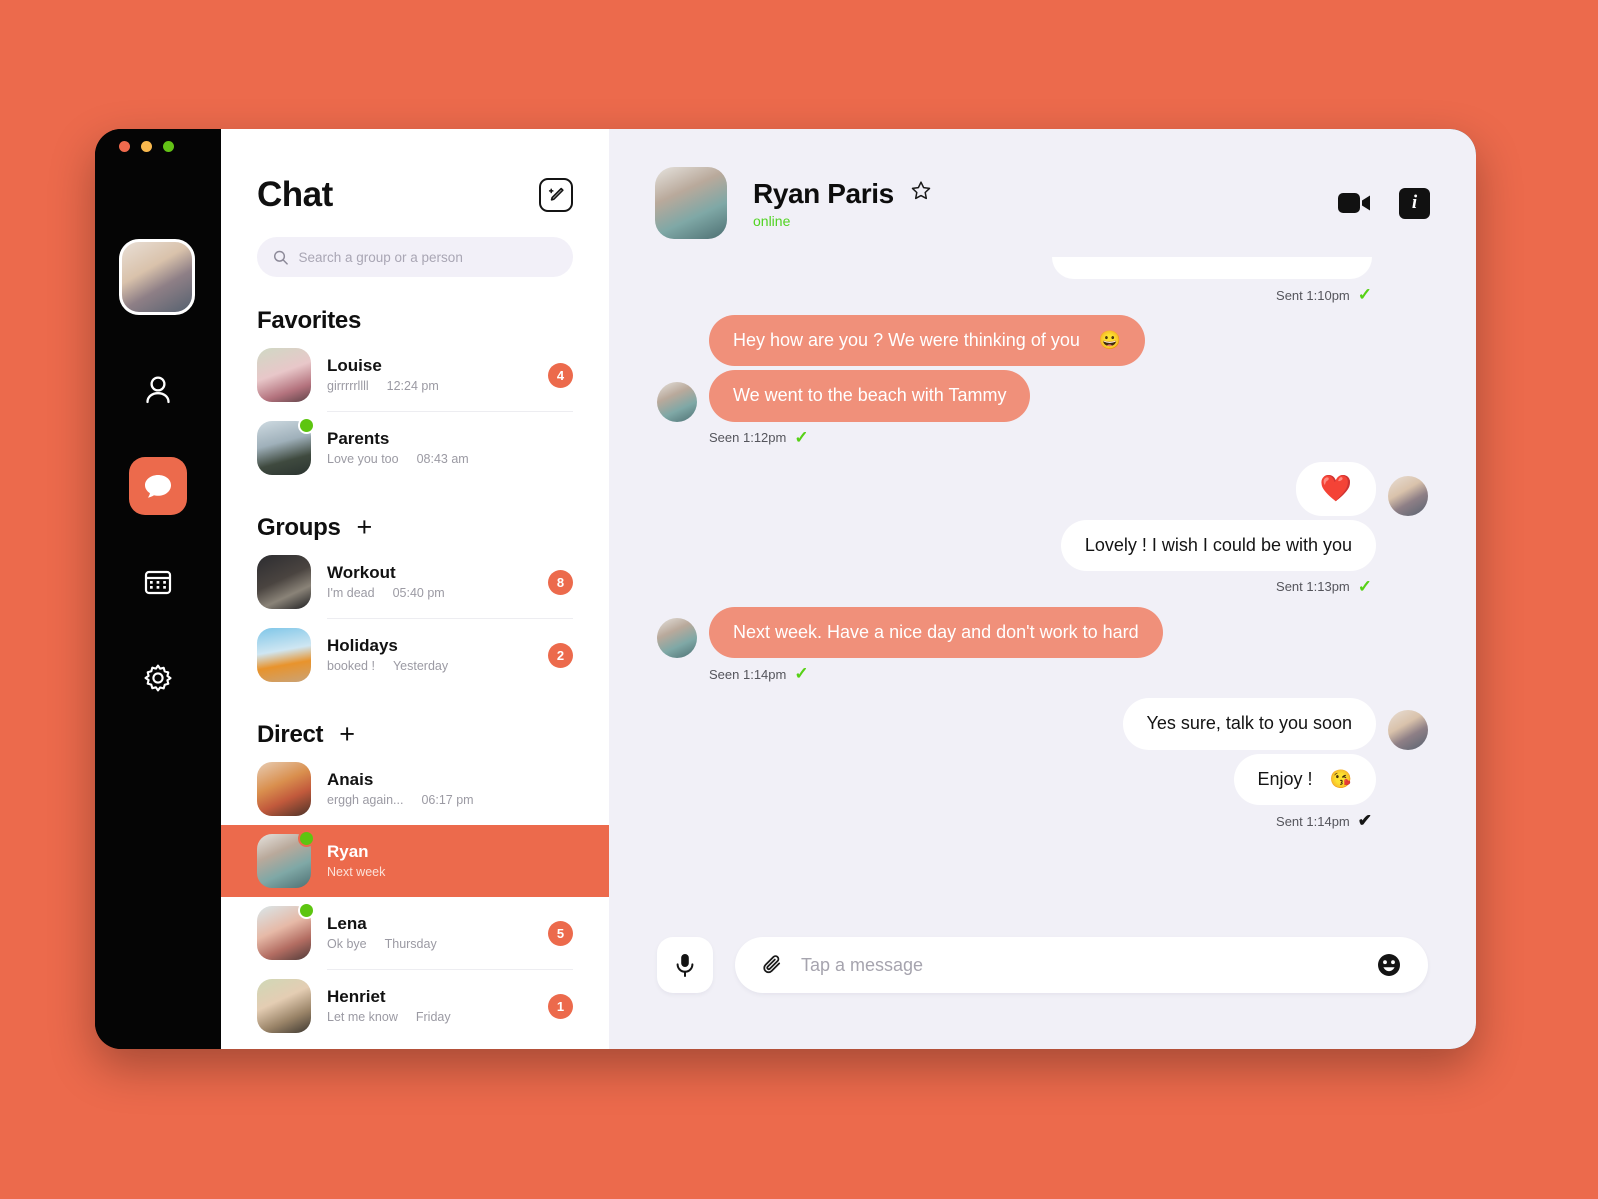  What do you see at coordinates (146, 146) in the screenshot?
I see `minimize-window-button` at bounding box center [146, 146].